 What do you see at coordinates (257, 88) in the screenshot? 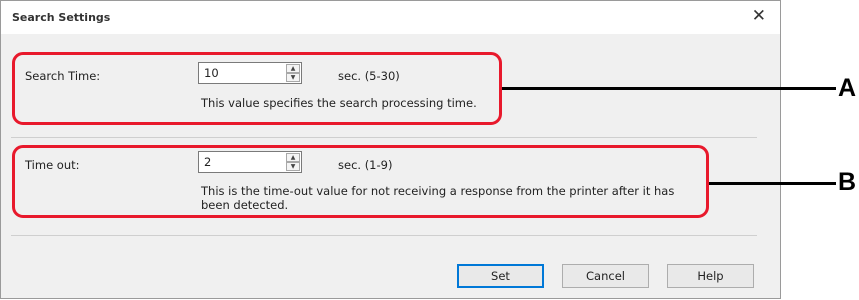
I see `highlight-box-a` at bounding box center [257, 88].